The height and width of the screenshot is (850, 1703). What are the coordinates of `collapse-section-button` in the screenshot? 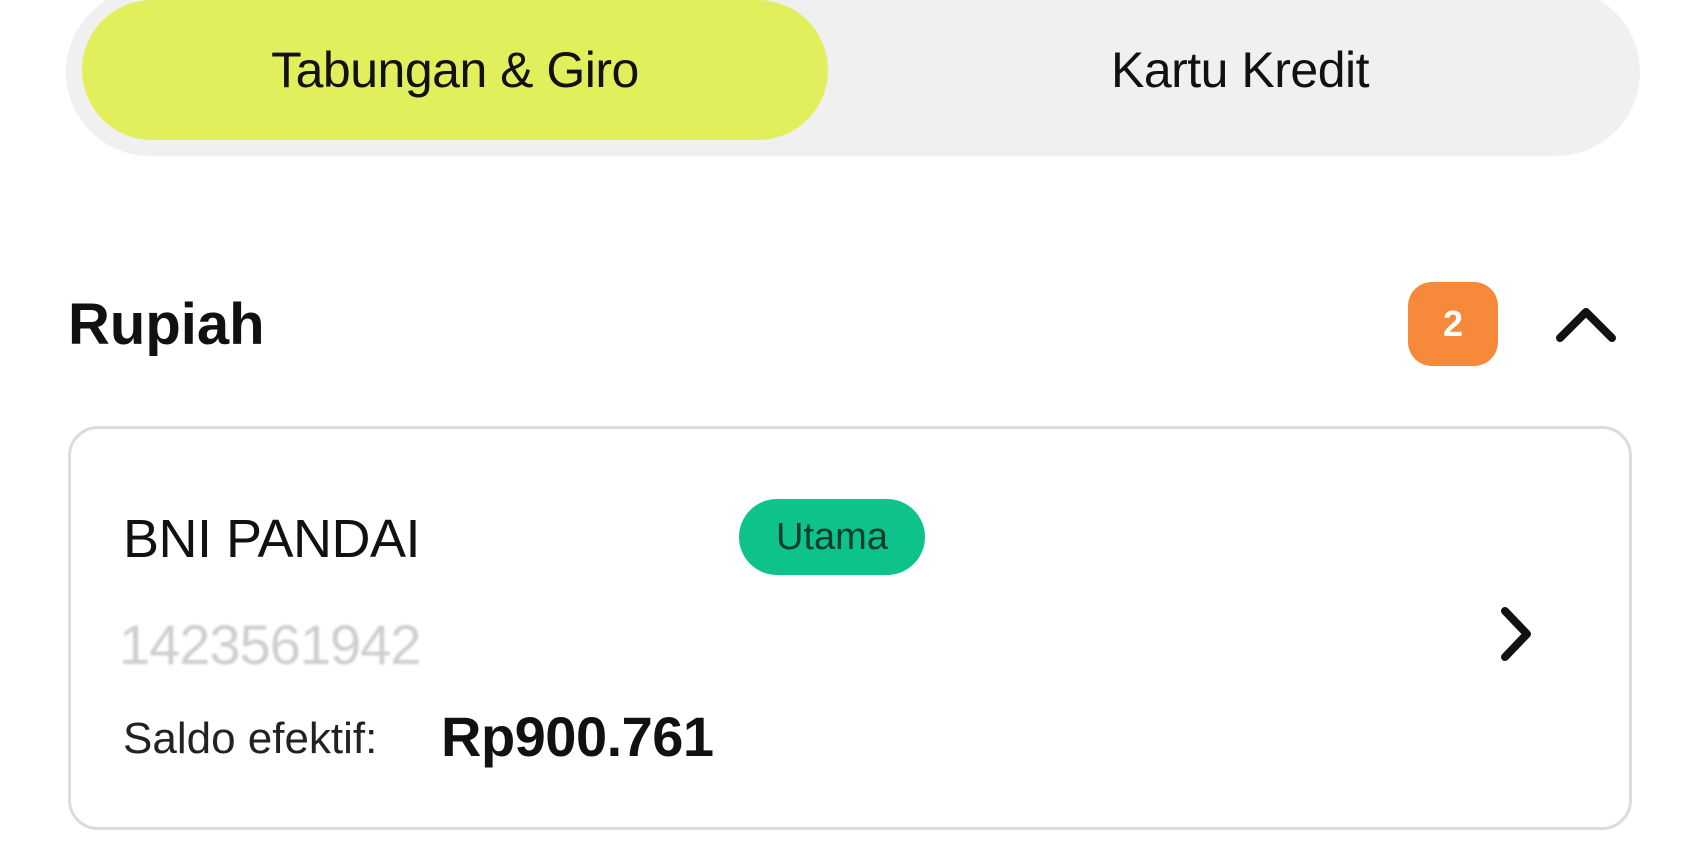 It's located at (1586, 324).